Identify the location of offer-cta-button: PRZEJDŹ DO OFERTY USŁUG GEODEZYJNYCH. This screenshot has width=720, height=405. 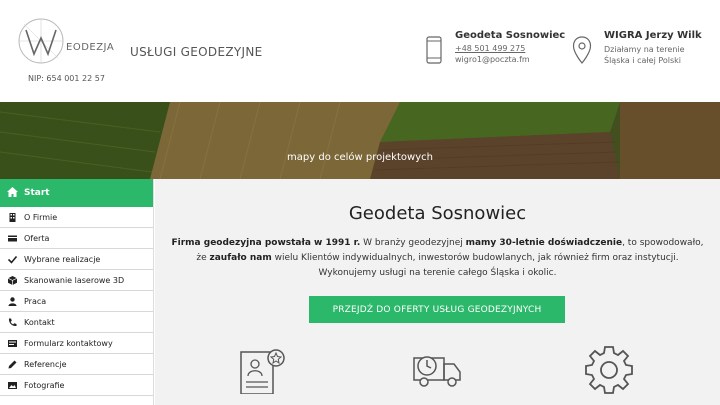
(437, 309).